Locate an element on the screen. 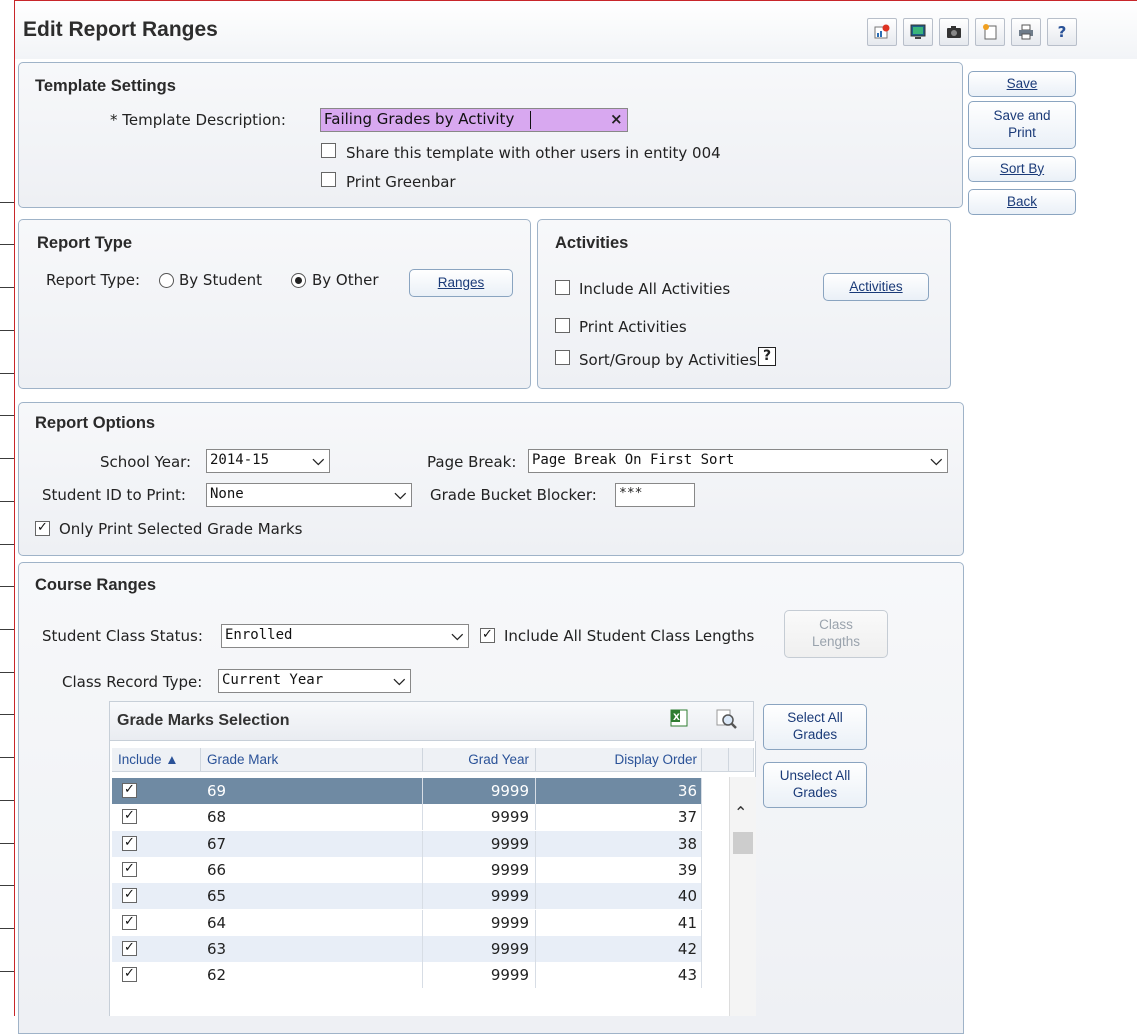  monitor-icon is located at coordinates (918, 32).